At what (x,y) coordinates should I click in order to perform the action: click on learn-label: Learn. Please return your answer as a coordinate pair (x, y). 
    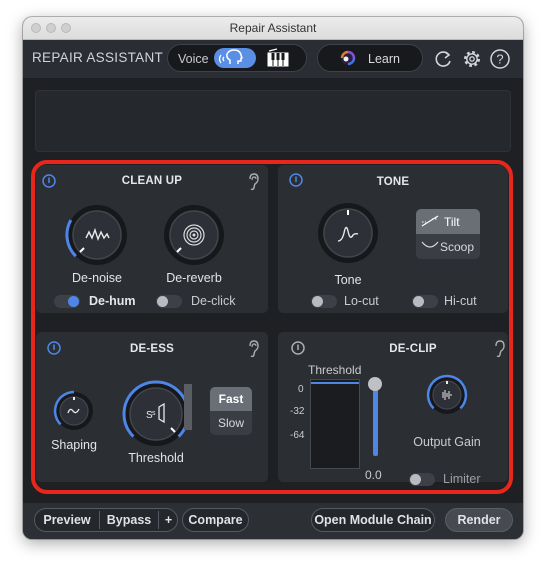
    Looking at the image, I should click on (384, 59).